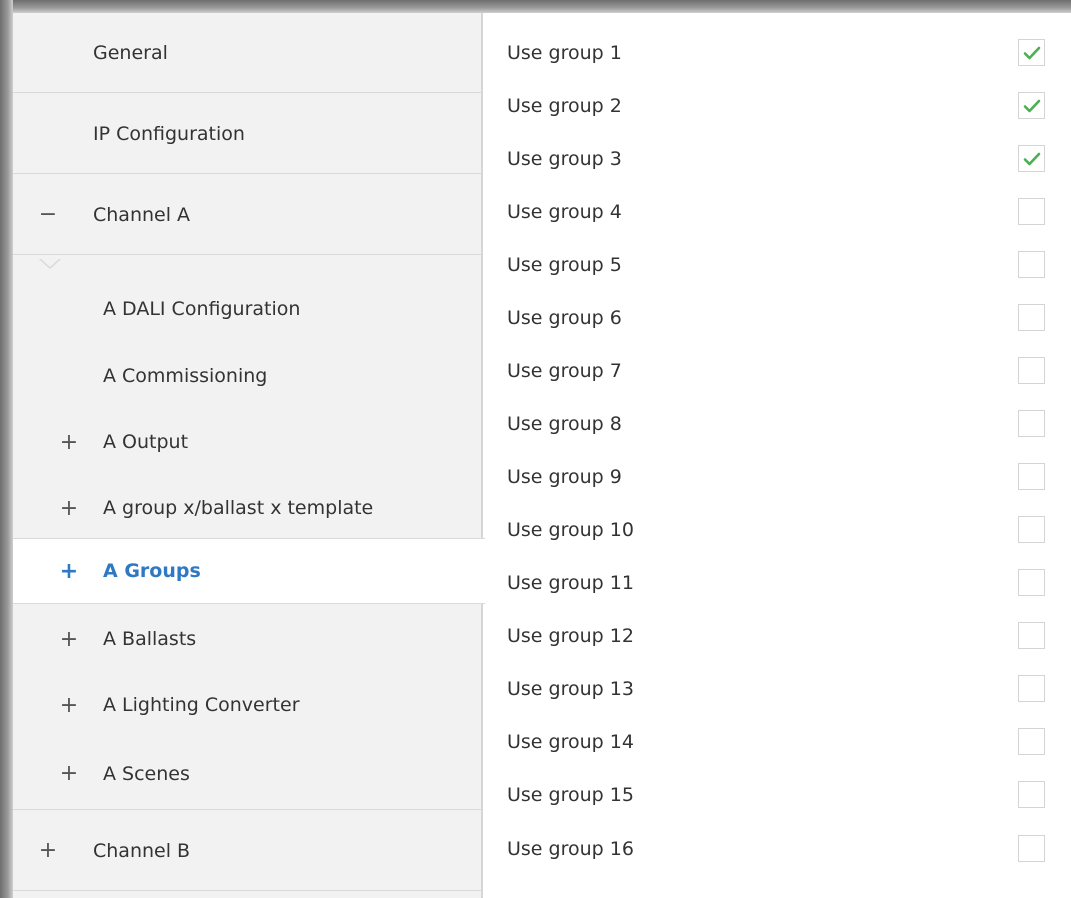  I want to click on sidebar-item-label: A Commissioning, so click(185, 376).